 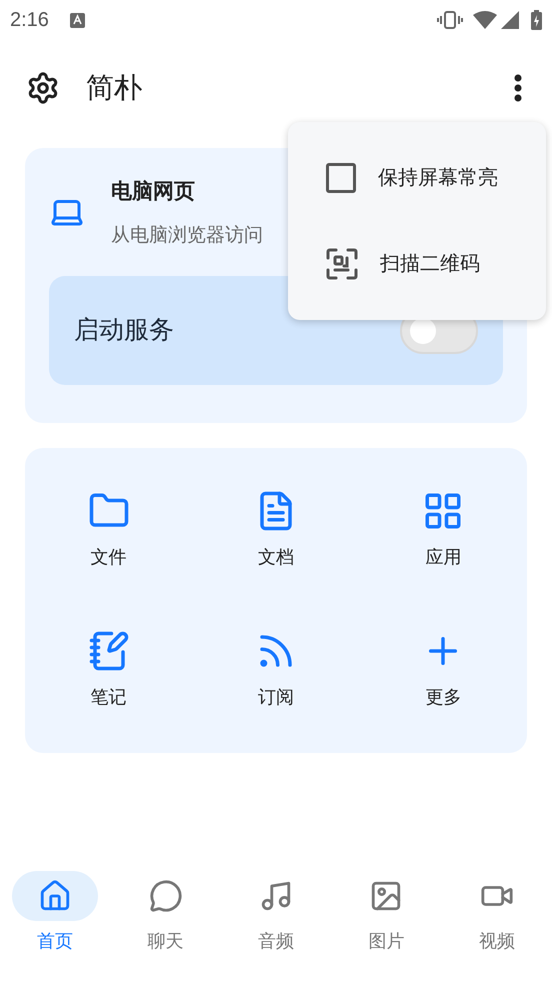 What do you see at coordinates (109, 651) in the screenshot?
I see `notebook-icon` at bounding box center [109, 651].